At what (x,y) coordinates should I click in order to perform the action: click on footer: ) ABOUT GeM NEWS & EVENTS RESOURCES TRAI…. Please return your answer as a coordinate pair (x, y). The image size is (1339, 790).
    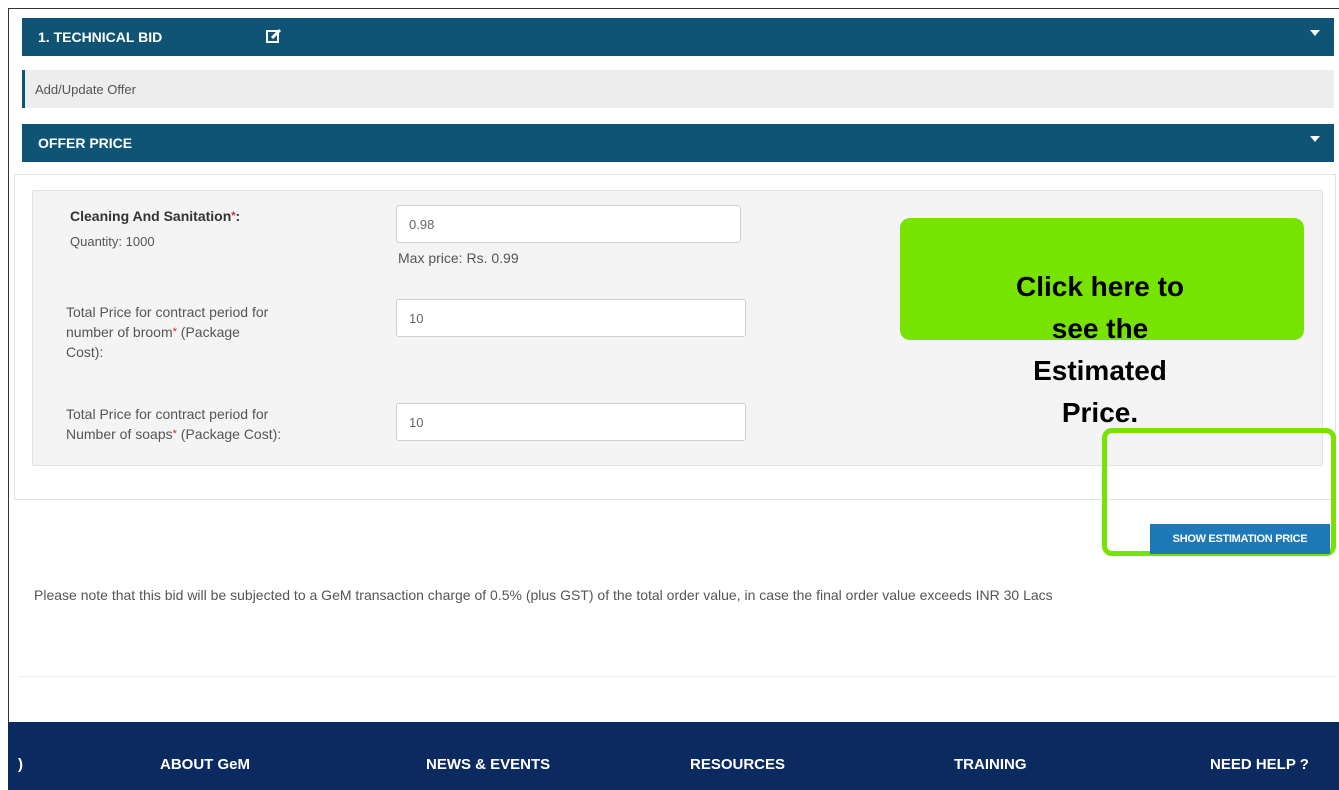
    Looking at the image, I should click on (673, 756).